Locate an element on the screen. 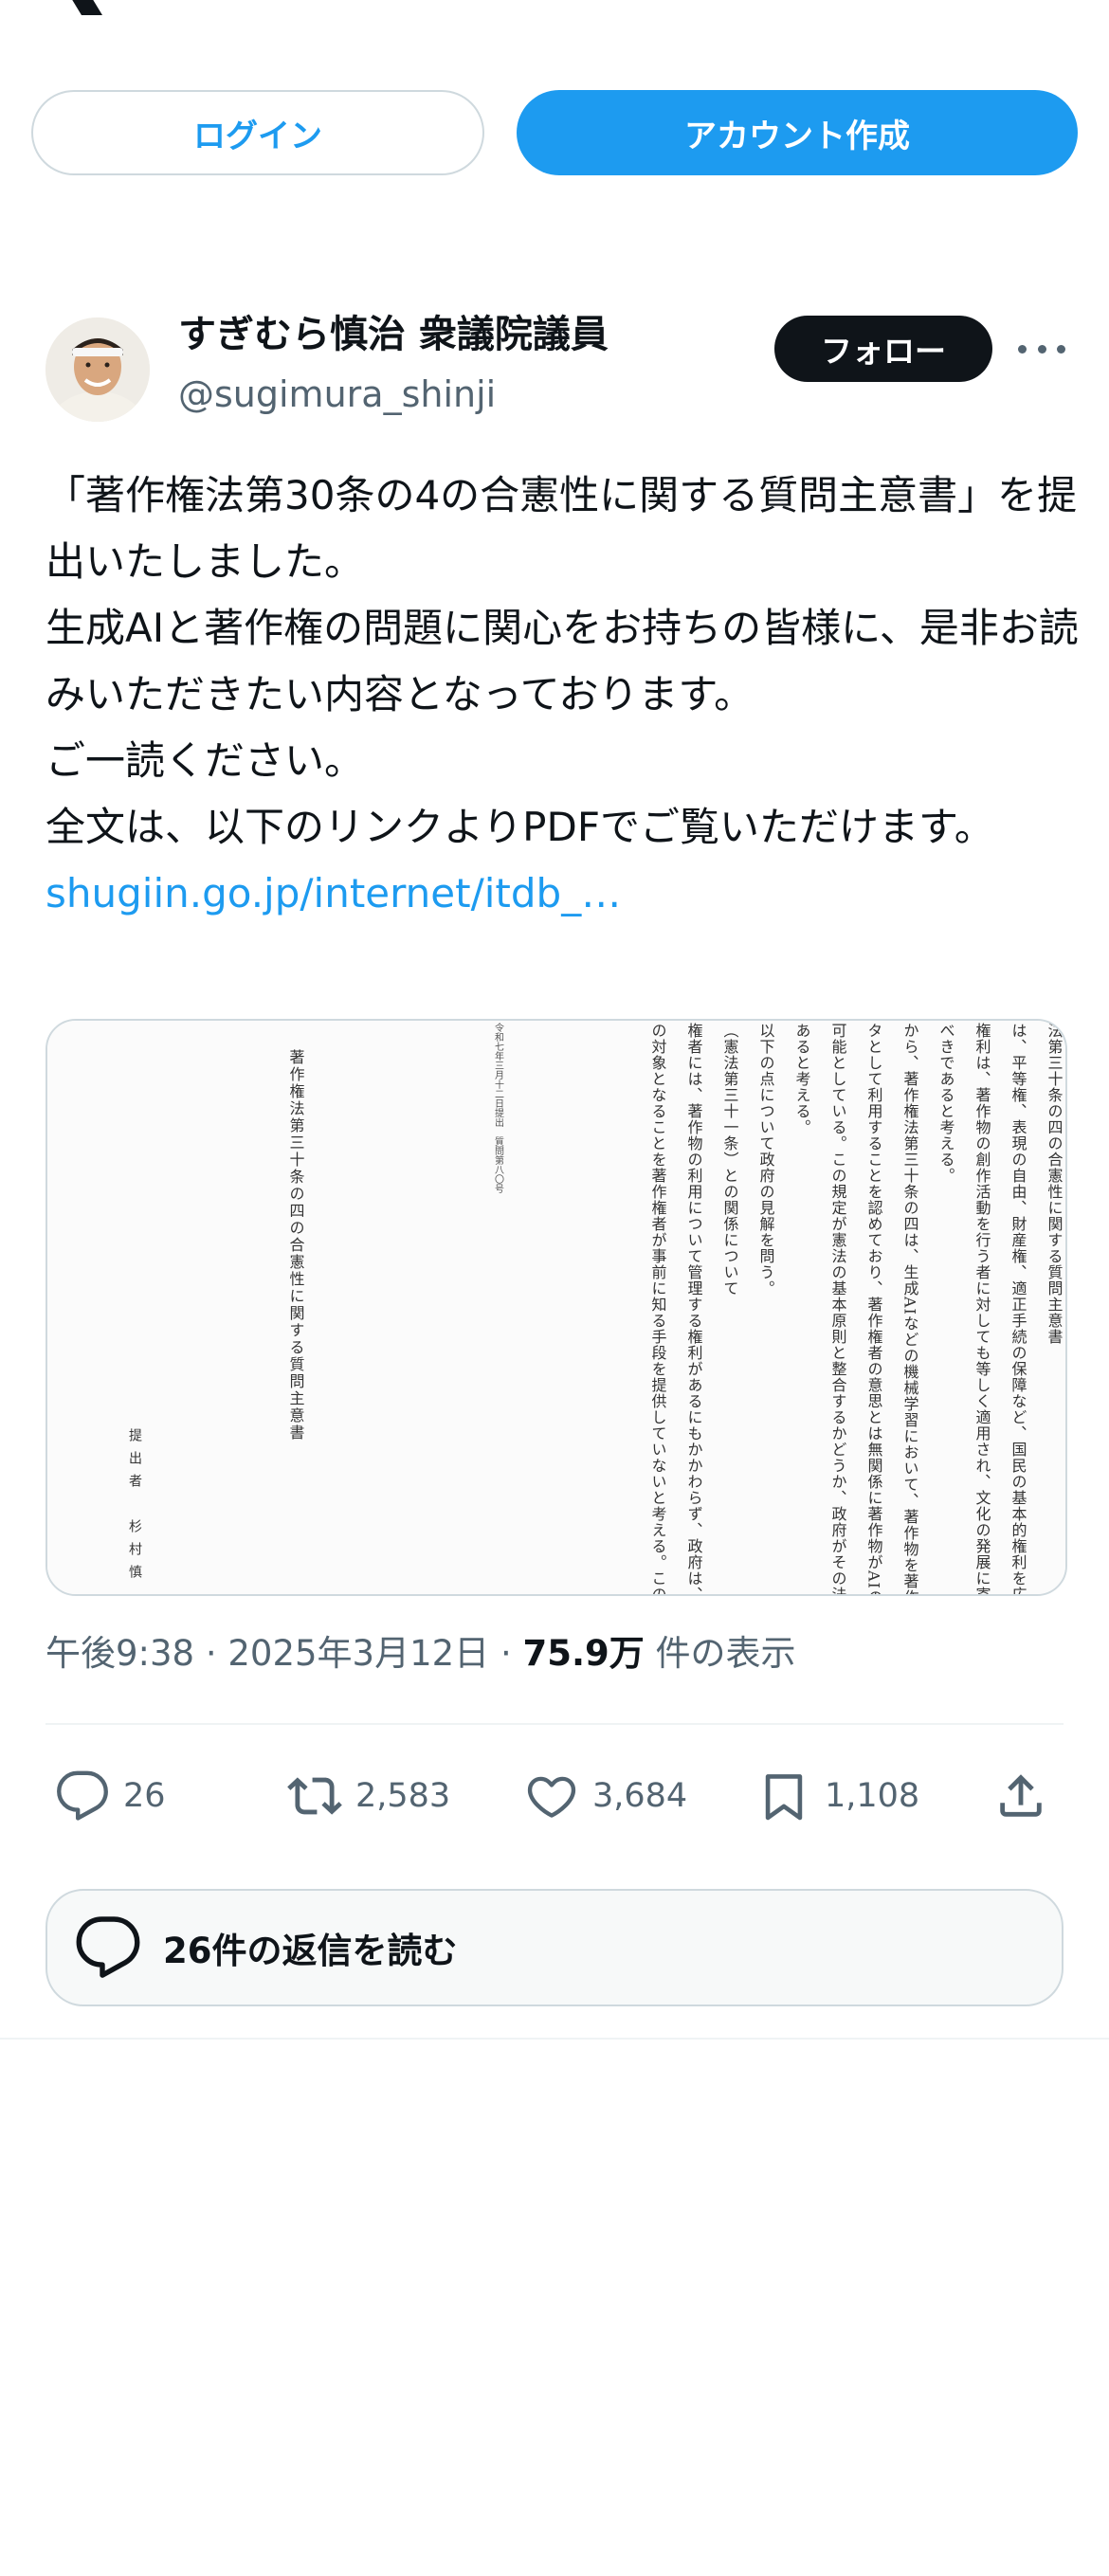 This screenshot has height=2576, width=1109. login-button: ログイン is located at coordinates (257, 132).